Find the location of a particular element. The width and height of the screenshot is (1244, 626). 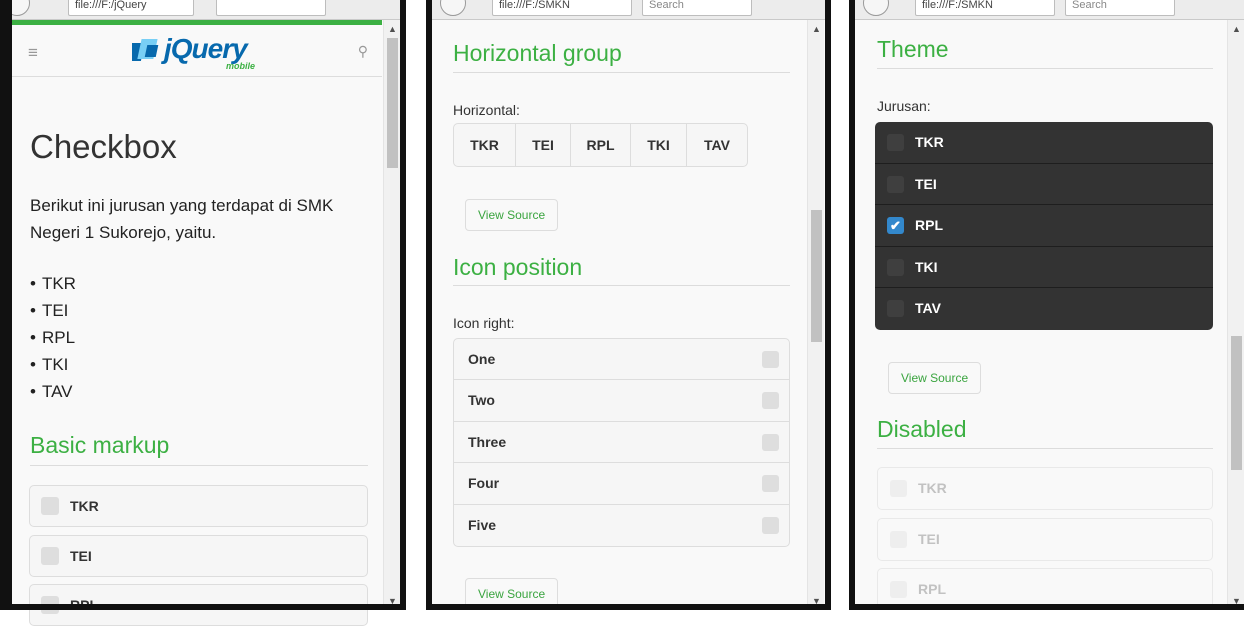

checkbox-label: One is located at coordinates (481, 359).